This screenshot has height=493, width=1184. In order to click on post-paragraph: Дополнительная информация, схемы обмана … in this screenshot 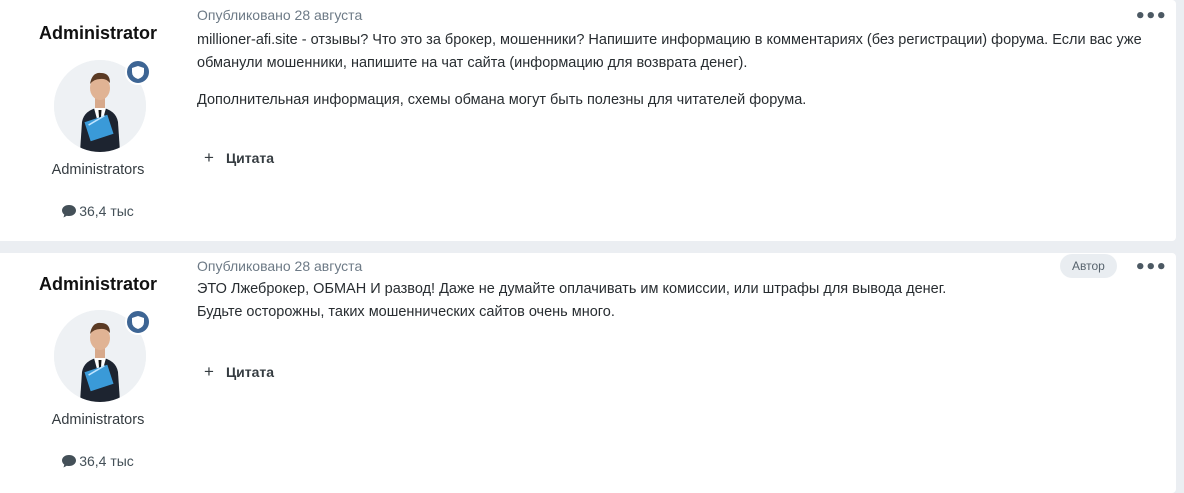, I will do `click(502, 100)`.